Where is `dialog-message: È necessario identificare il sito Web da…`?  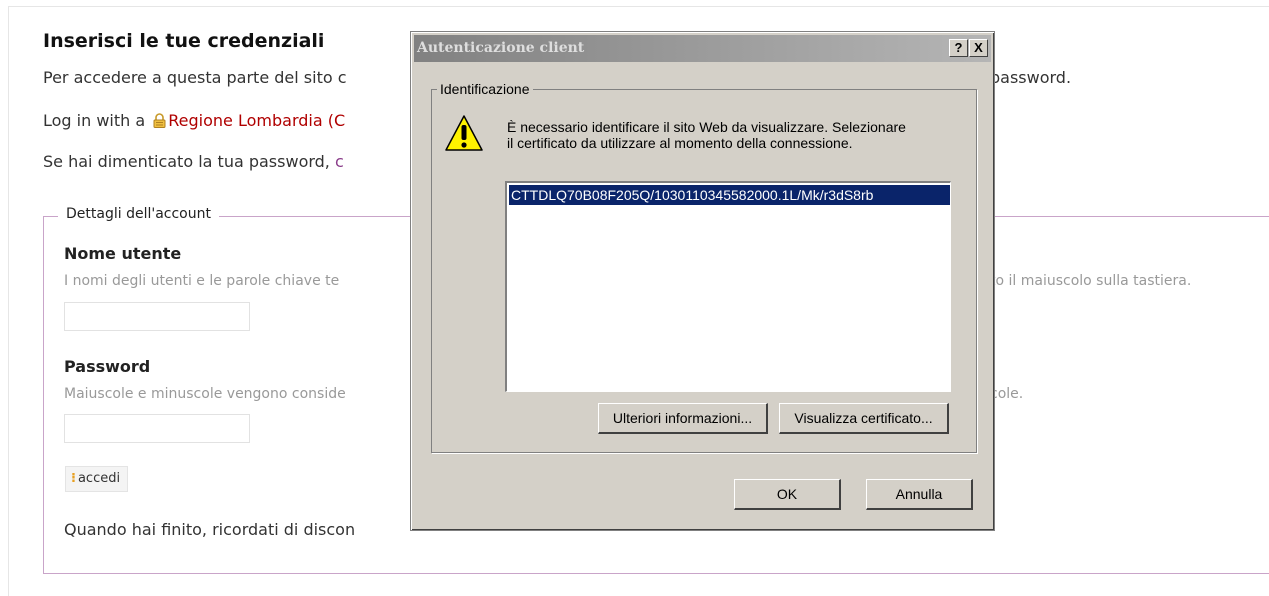 dialog-message: È necessario identificare il sito Web da… is located at coordinates (706, 135).